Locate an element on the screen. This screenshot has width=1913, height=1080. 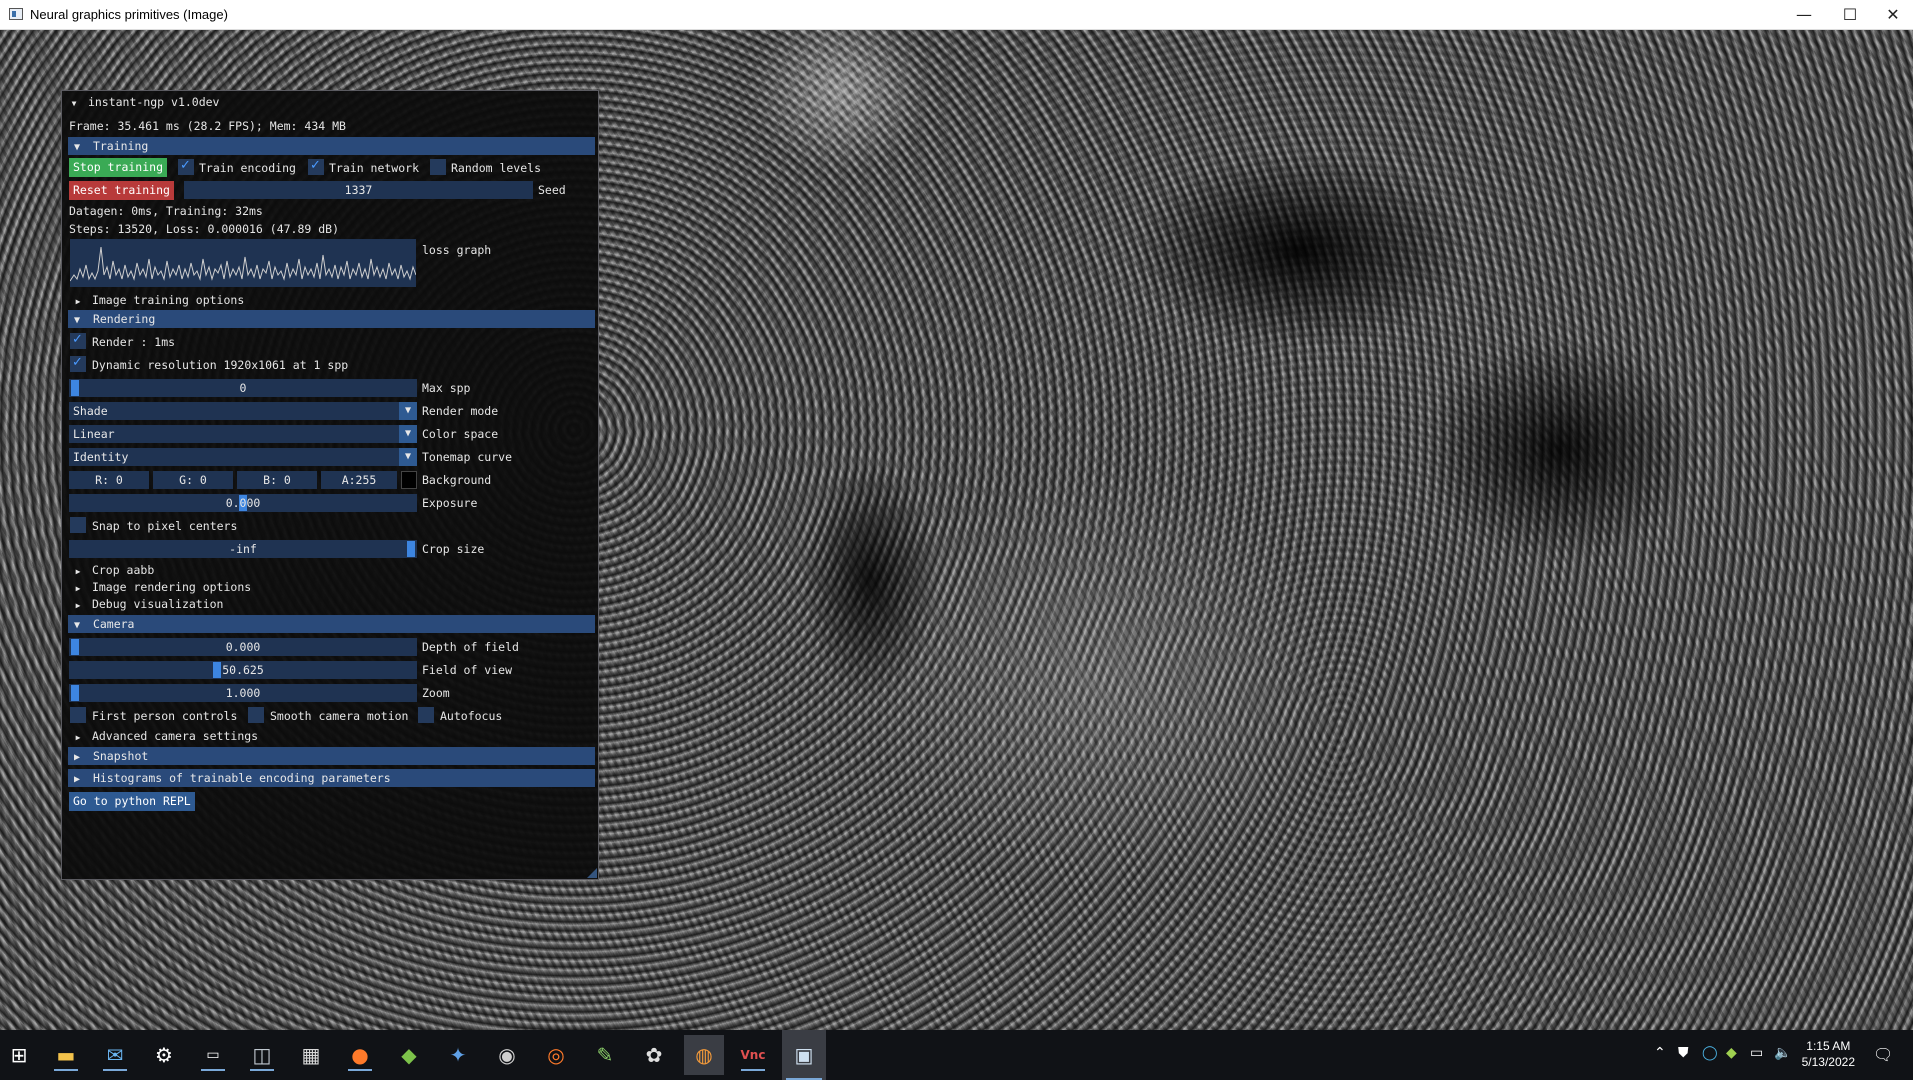
mail-icon: ✉ is located at coordinates (115, 1055).